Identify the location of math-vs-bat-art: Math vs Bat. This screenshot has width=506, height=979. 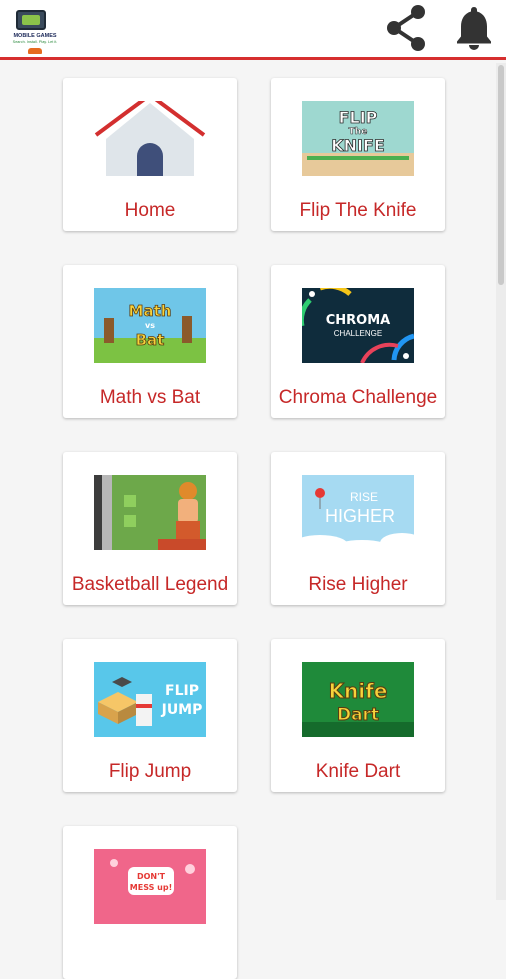
(150, 325).